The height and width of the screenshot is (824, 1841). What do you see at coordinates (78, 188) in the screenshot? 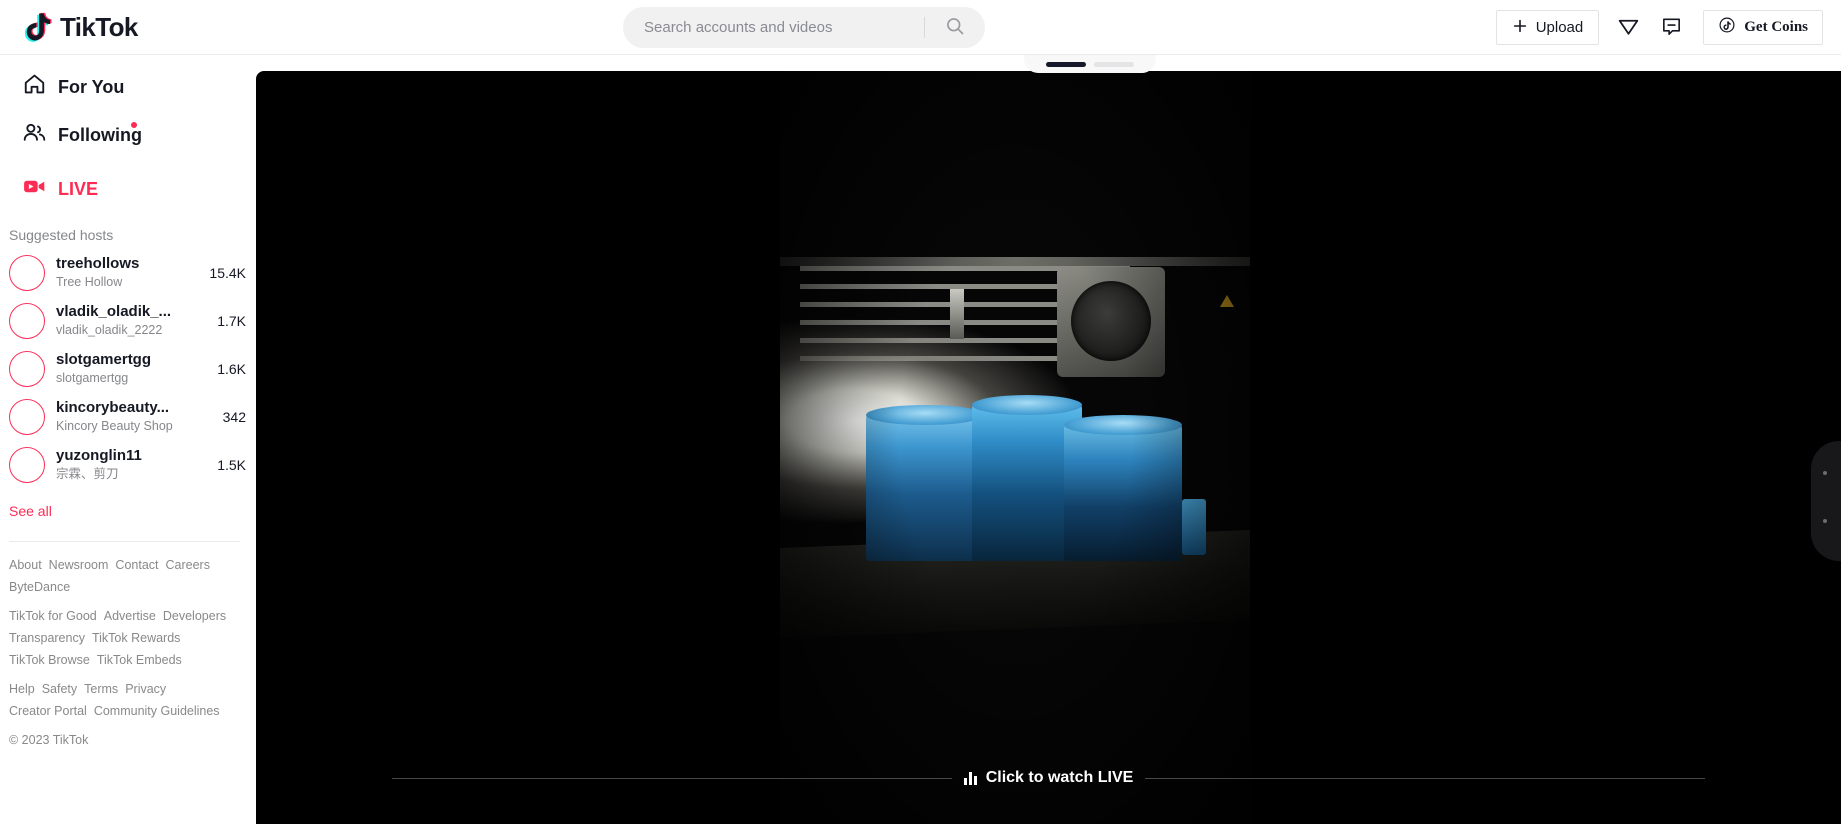
I see `sidebar-item-live-label: LIVE` at bounding box center [78, 188].